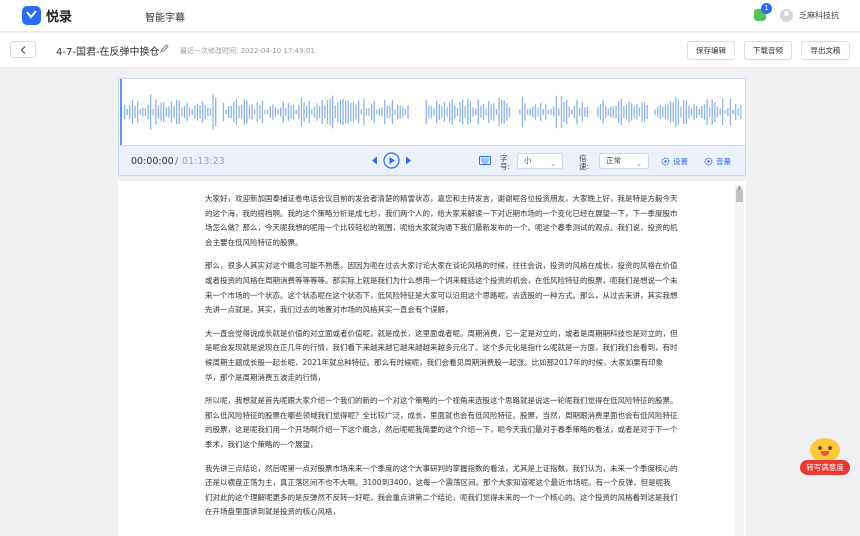  Describe the element at coordinates (485, 160) in the screenshot. I see `keyboard-icon` at that location.